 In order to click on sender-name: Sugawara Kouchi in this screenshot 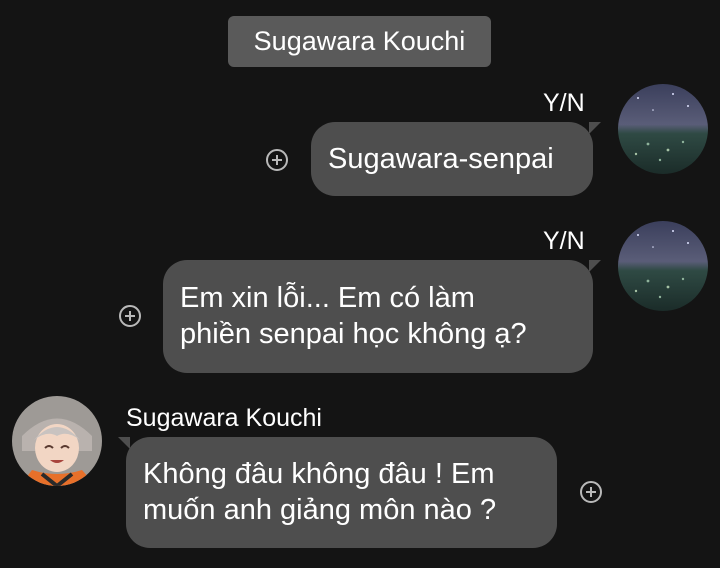, I will do `click(224, 418)`.